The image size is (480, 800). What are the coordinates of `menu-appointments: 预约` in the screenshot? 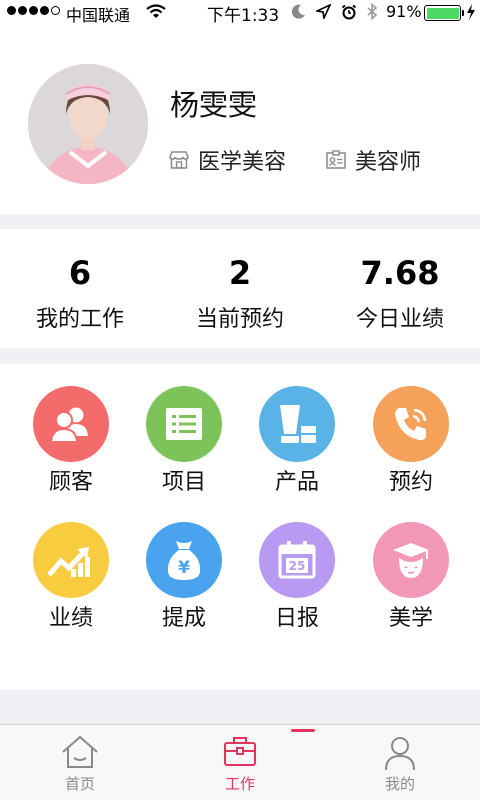 It's located at (411, 441).